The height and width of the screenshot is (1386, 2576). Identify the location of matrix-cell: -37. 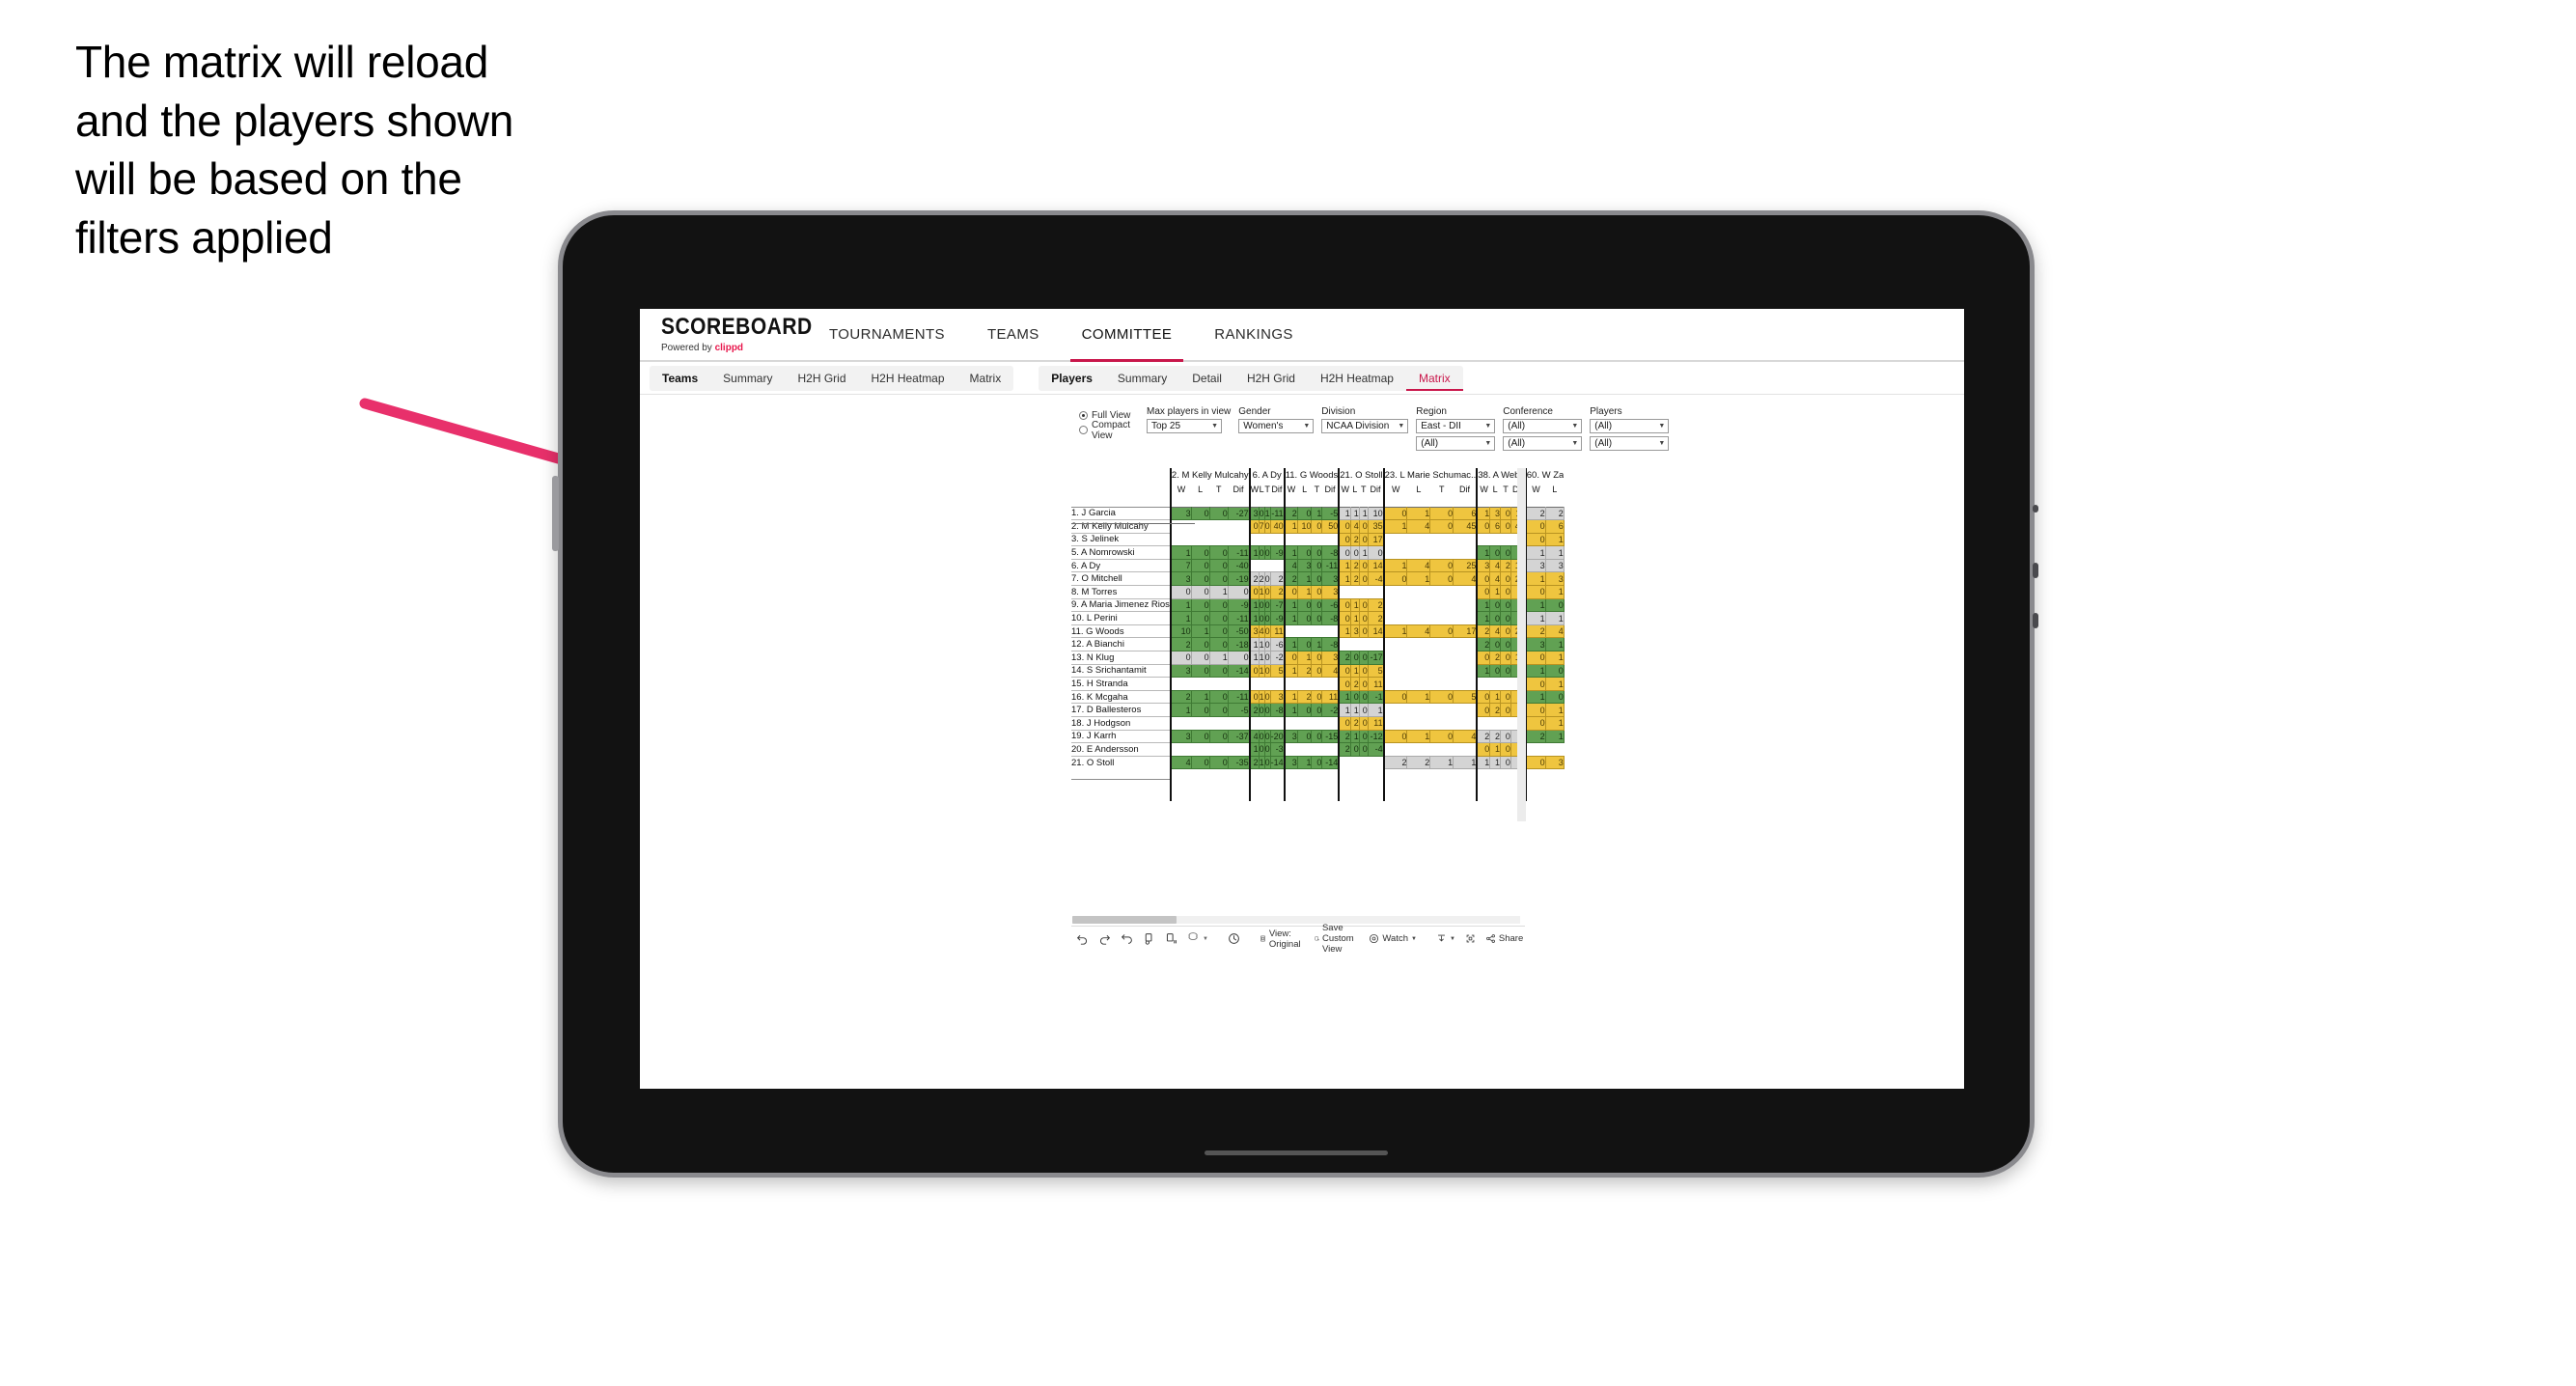
(1239, 736).